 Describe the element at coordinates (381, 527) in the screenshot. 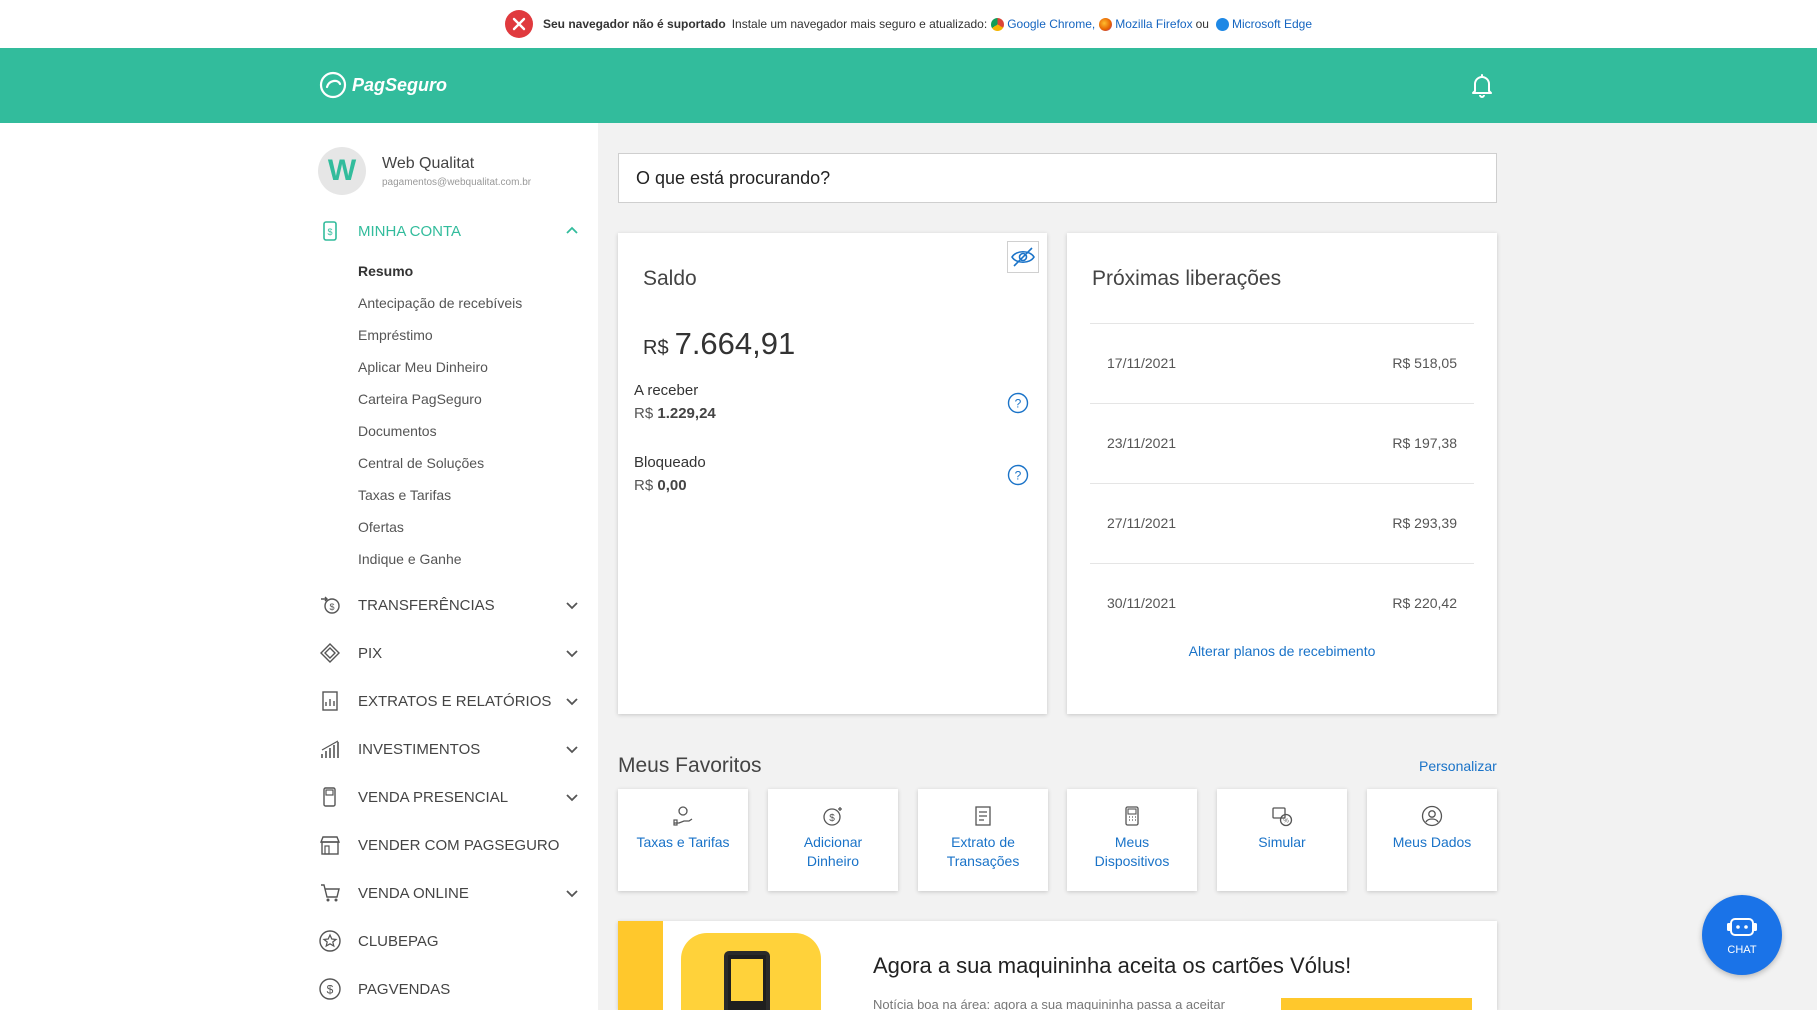

I see `sub-item-ofertas: Ofertas` at that location.